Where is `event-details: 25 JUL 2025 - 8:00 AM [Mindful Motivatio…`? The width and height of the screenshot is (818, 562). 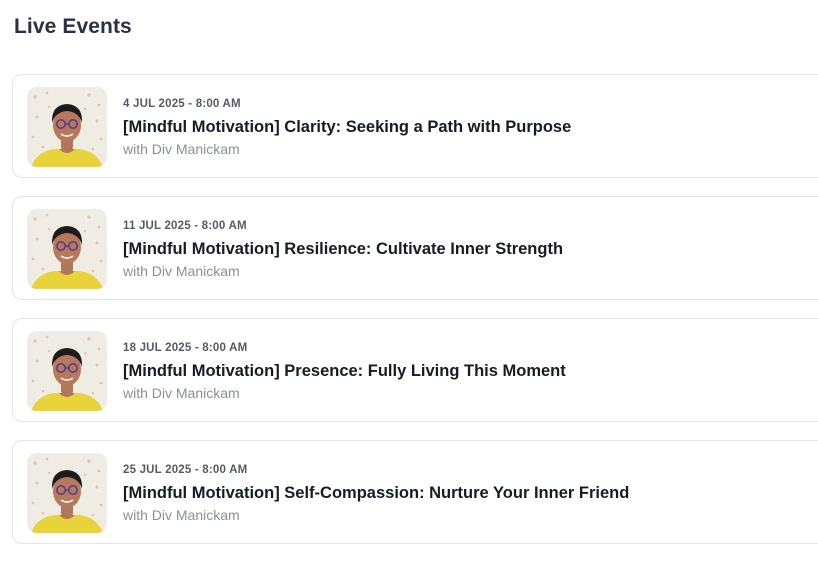
event-details: 25 JUL 2025 - 8:00 AM [Mindful Motivatio… is located at coordinates (470, 493).